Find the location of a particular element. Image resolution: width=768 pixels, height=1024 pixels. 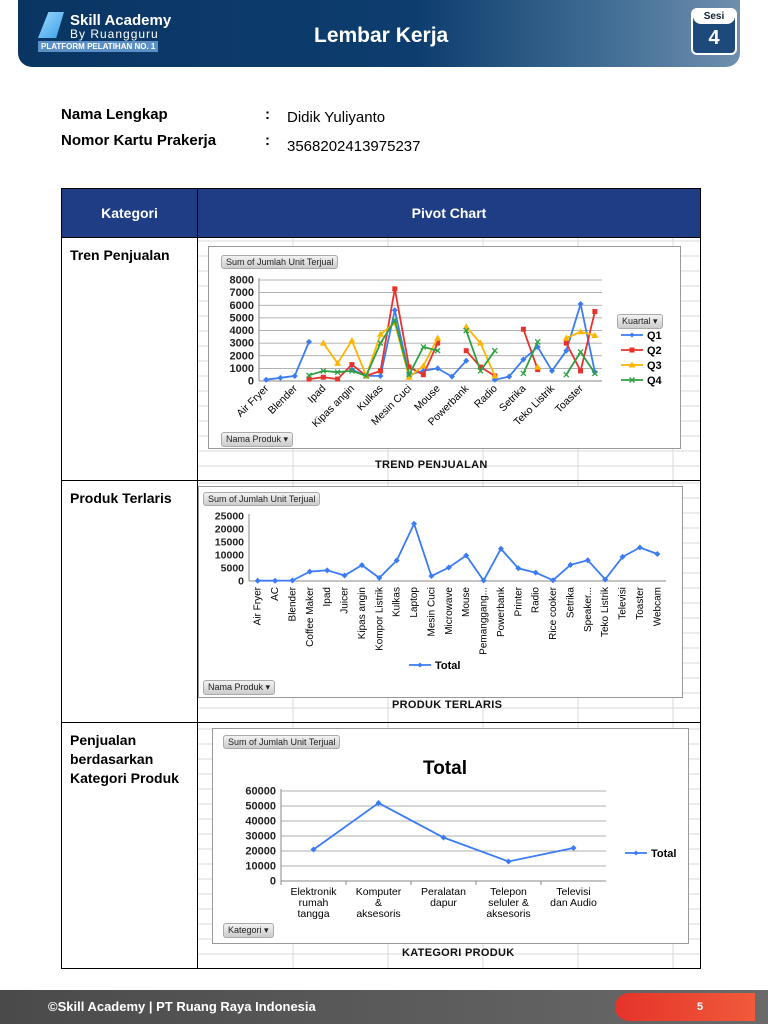

y-tick-label: 3000 is located at coordinates (242, 344).